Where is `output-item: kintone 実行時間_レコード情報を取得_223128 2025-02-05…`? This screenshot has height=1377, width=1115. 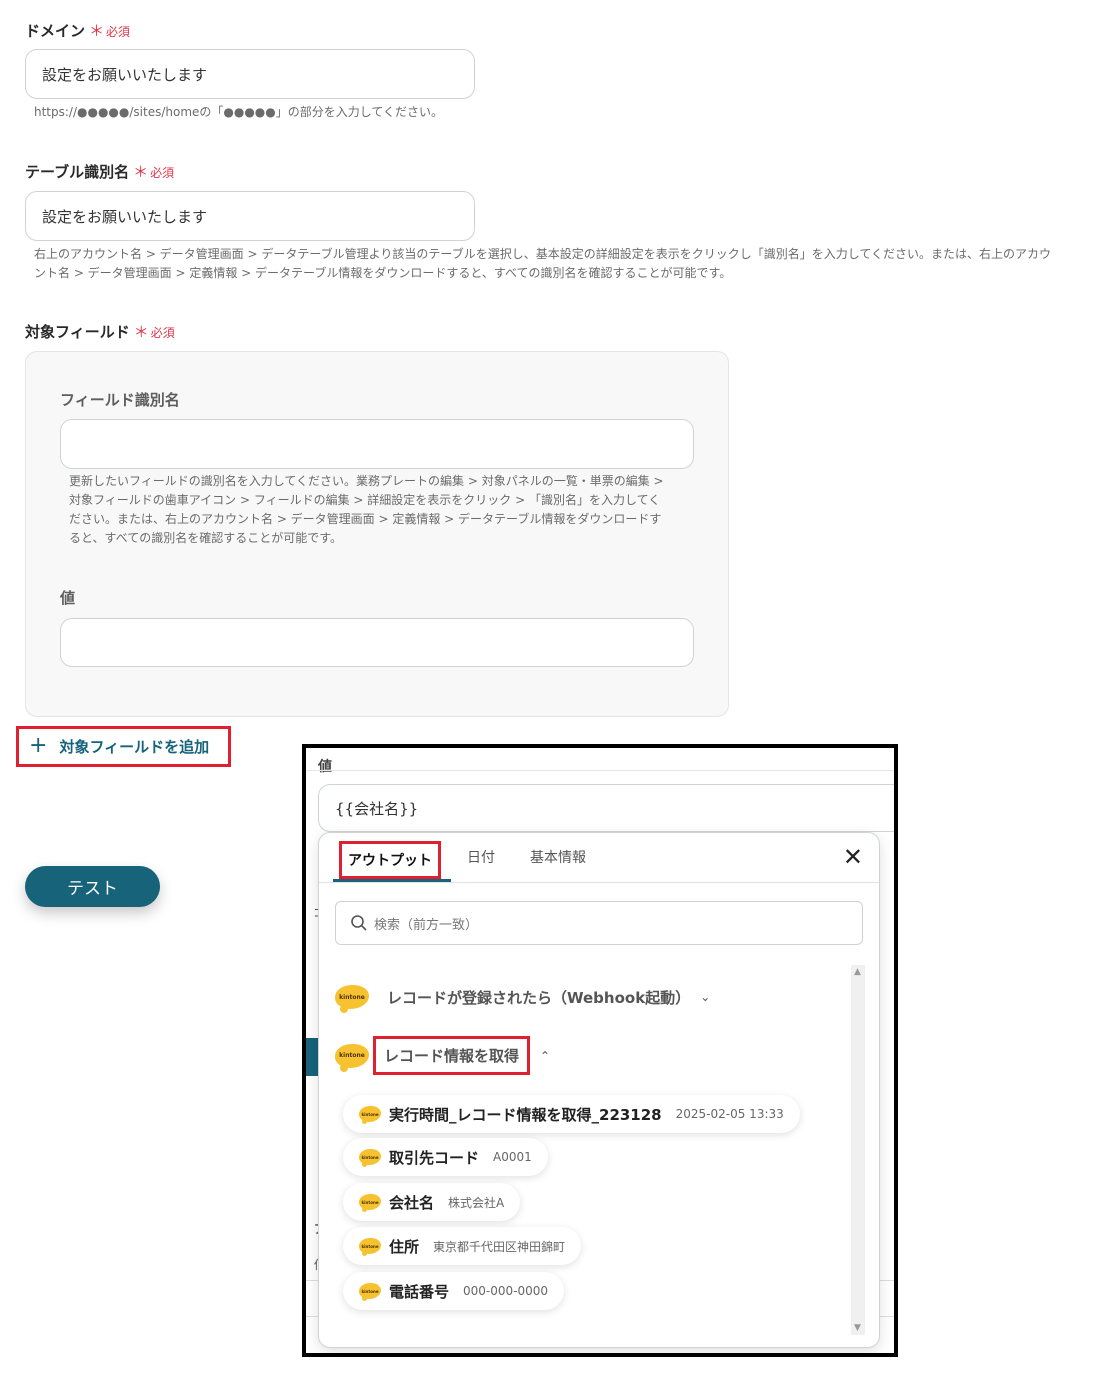 output-item: kintone 実行時間_レコード情報を取得_223128 2025-02-05… is located at coordinates (571, 1114).